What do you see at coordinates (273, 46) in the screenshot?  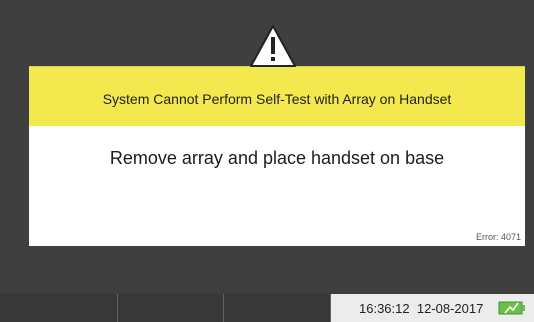 I see `warning-triangle-icon` at bounding box center [273, 46].